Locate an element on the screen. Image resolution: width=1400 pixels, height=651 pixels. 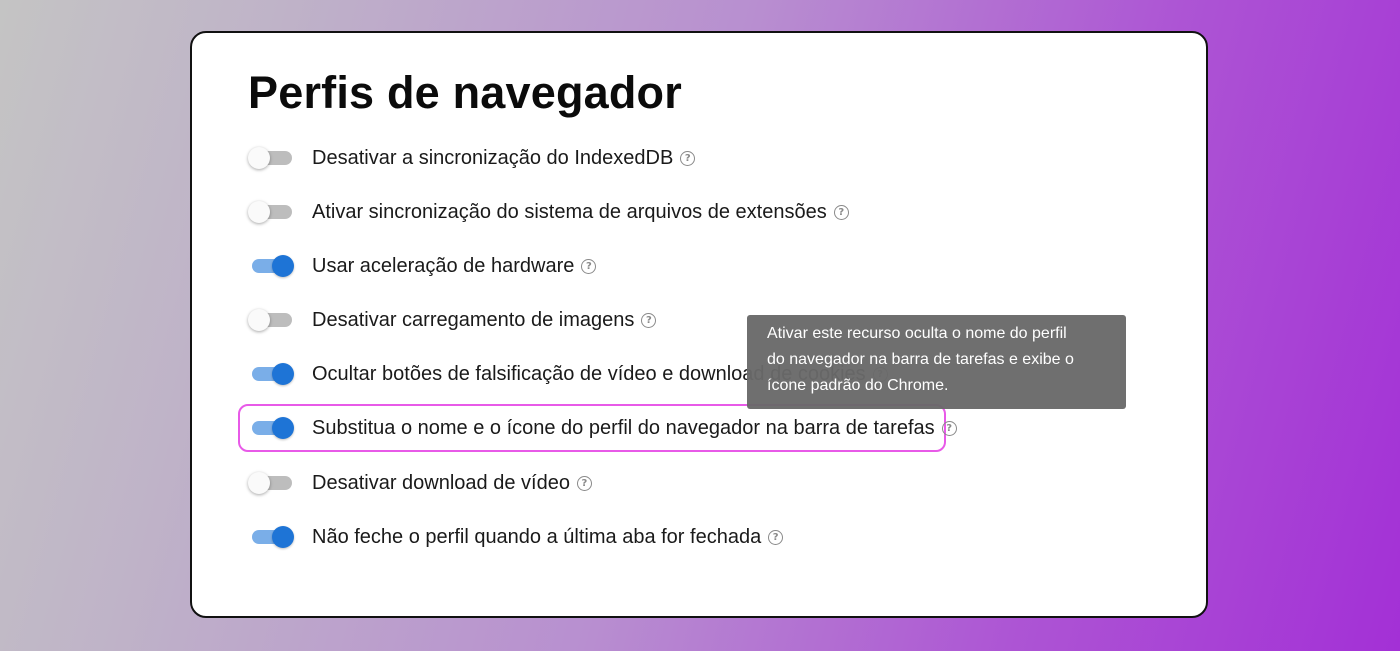
tooltip-line: ícone padrão do Chrome. is located at coordinates (858, 385).